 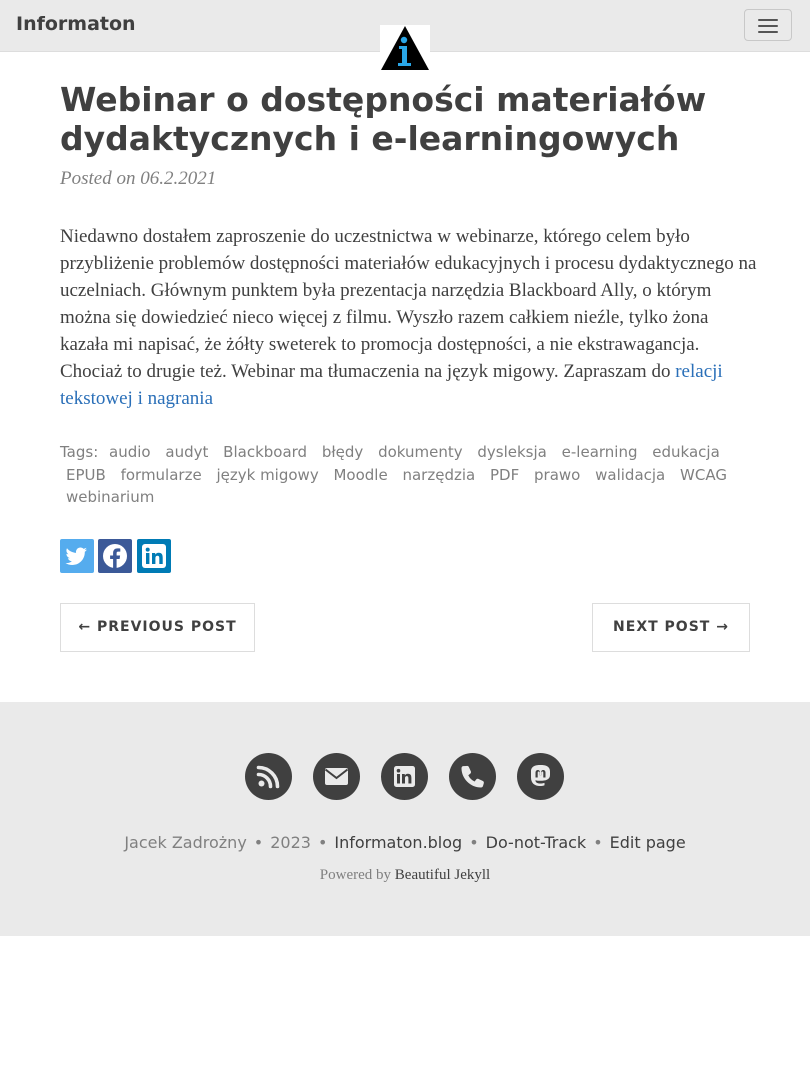 I want to click on footer-phone-link, so click(x=472, y=776).